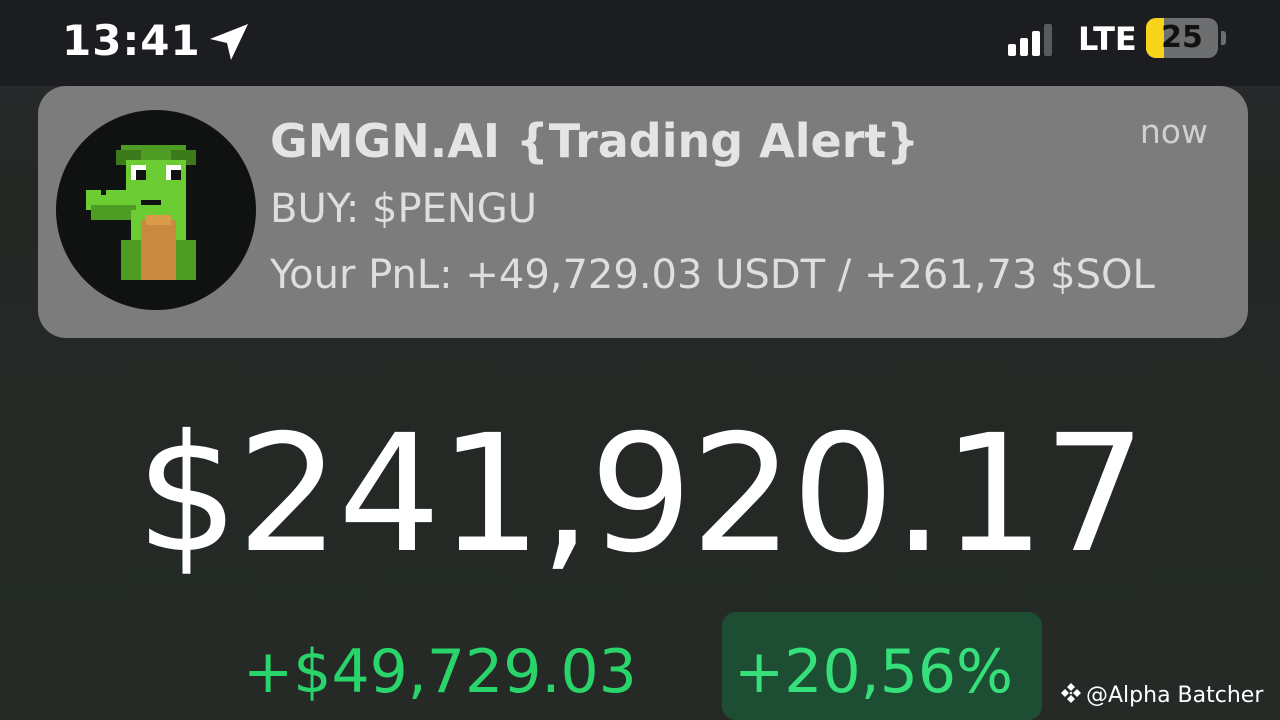  Describe the element at coordinates (1107, 39) in the screenshot. I see `network-type-label: LTE` at that location.